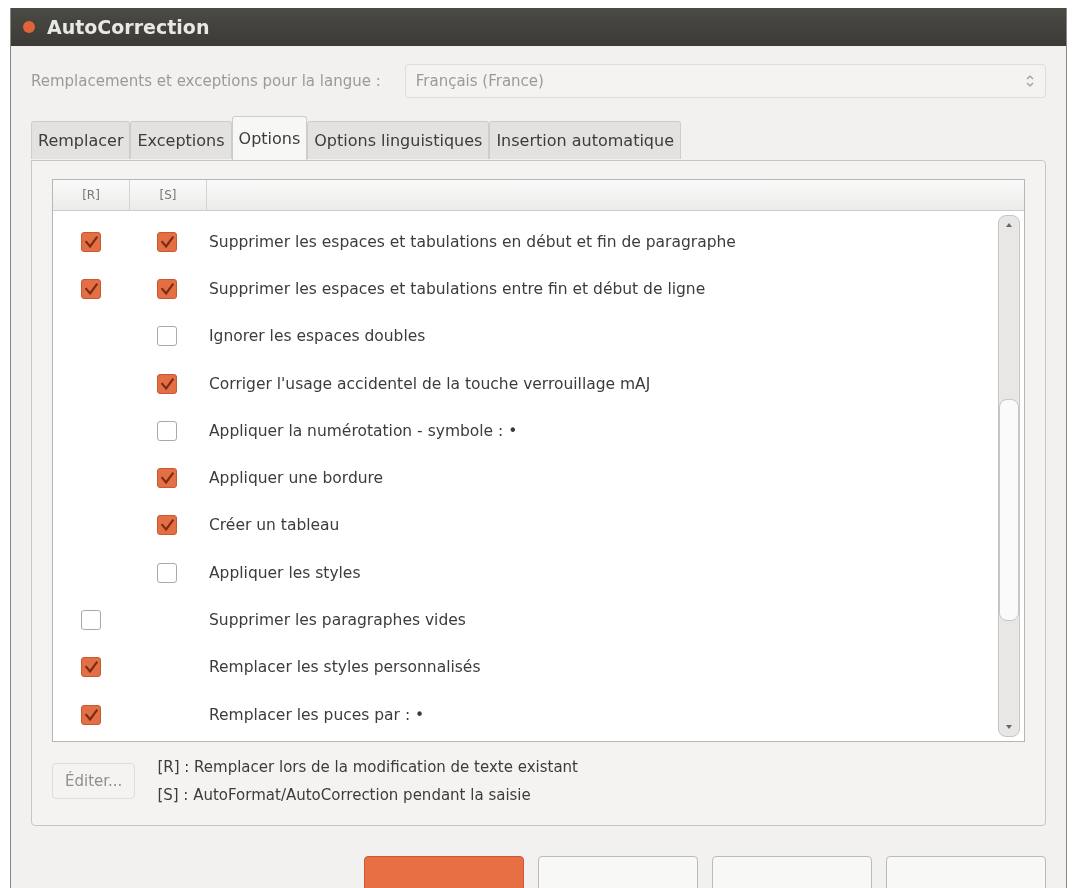  Describe the element at coordinates (472, 241) in the screenshot. I see `option-label: Supprimer les espaces et tabulations en début et fin de paragraphe` at that location.